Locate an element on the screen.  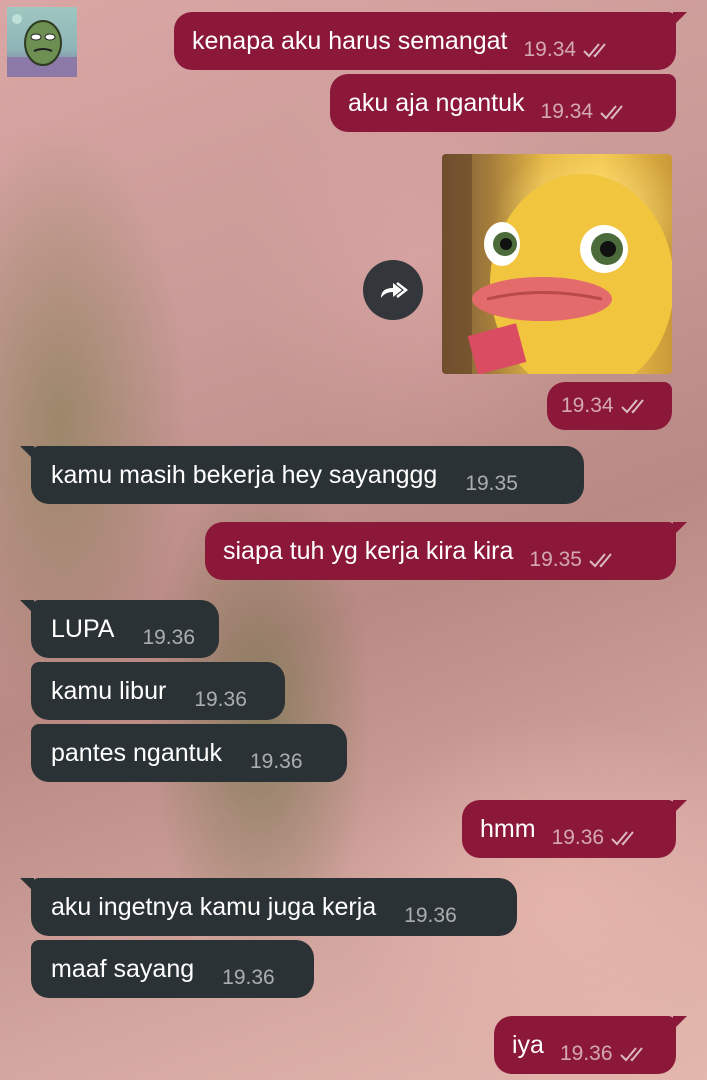
forward-button is located at coordinates (393, 290).